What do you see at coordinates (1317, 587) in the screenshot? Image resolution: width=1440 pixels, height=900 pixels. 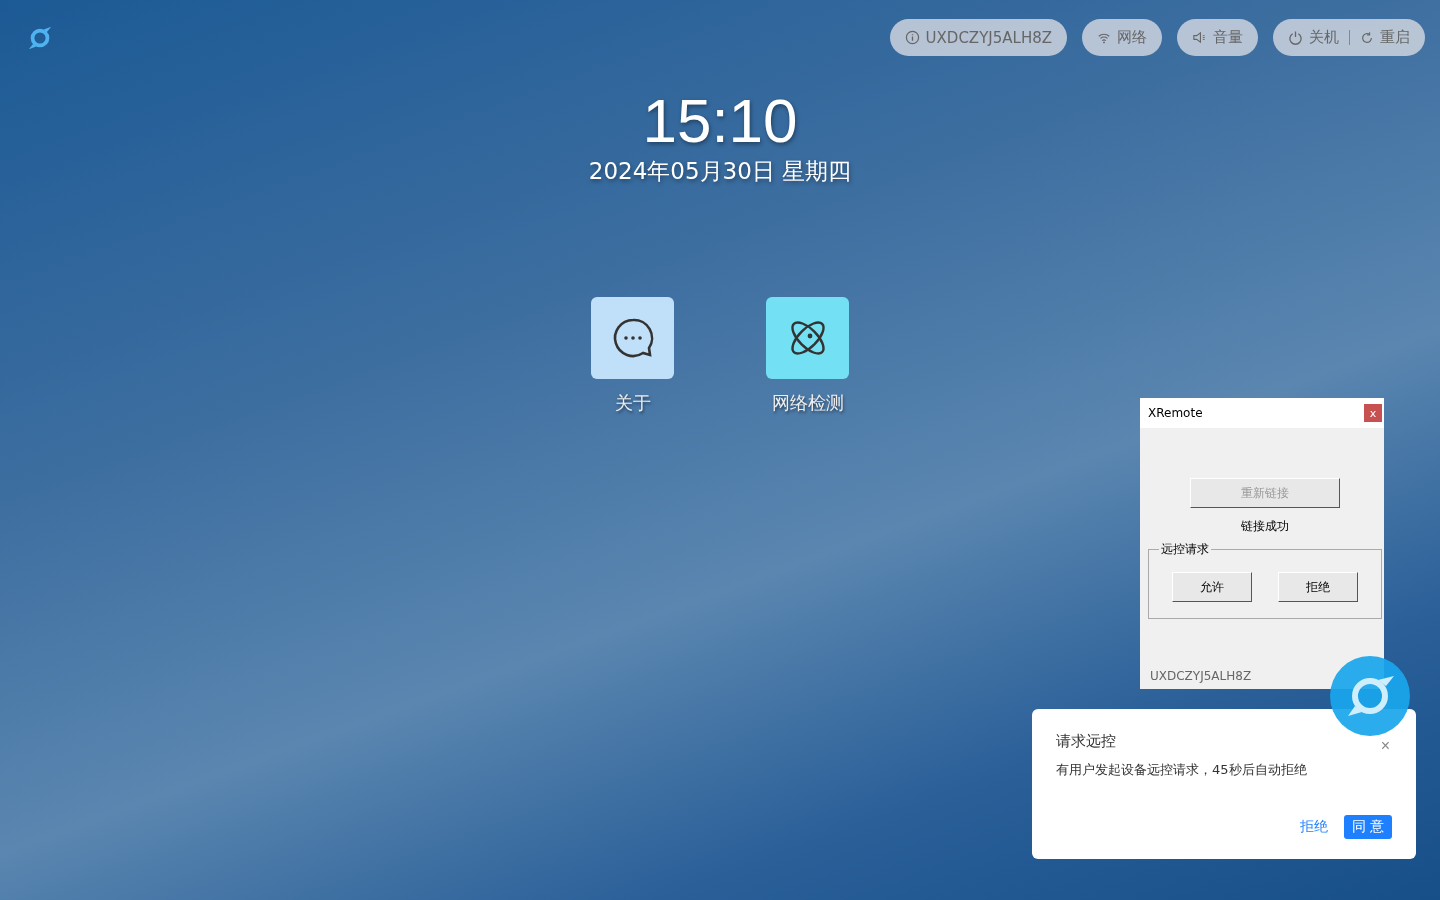 I see `dialog-button: 拒绝` at bounding box center [1317, 587].